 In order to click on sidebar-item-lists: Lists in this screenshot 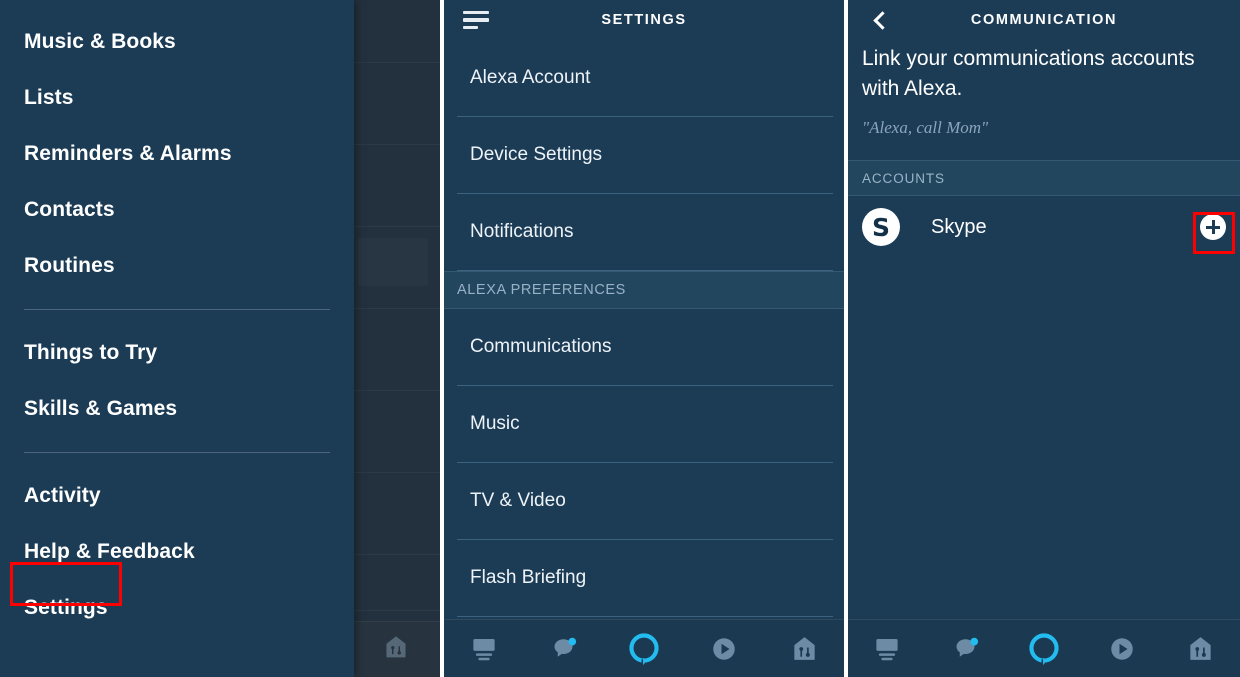, I will do `click(177, 98)`.